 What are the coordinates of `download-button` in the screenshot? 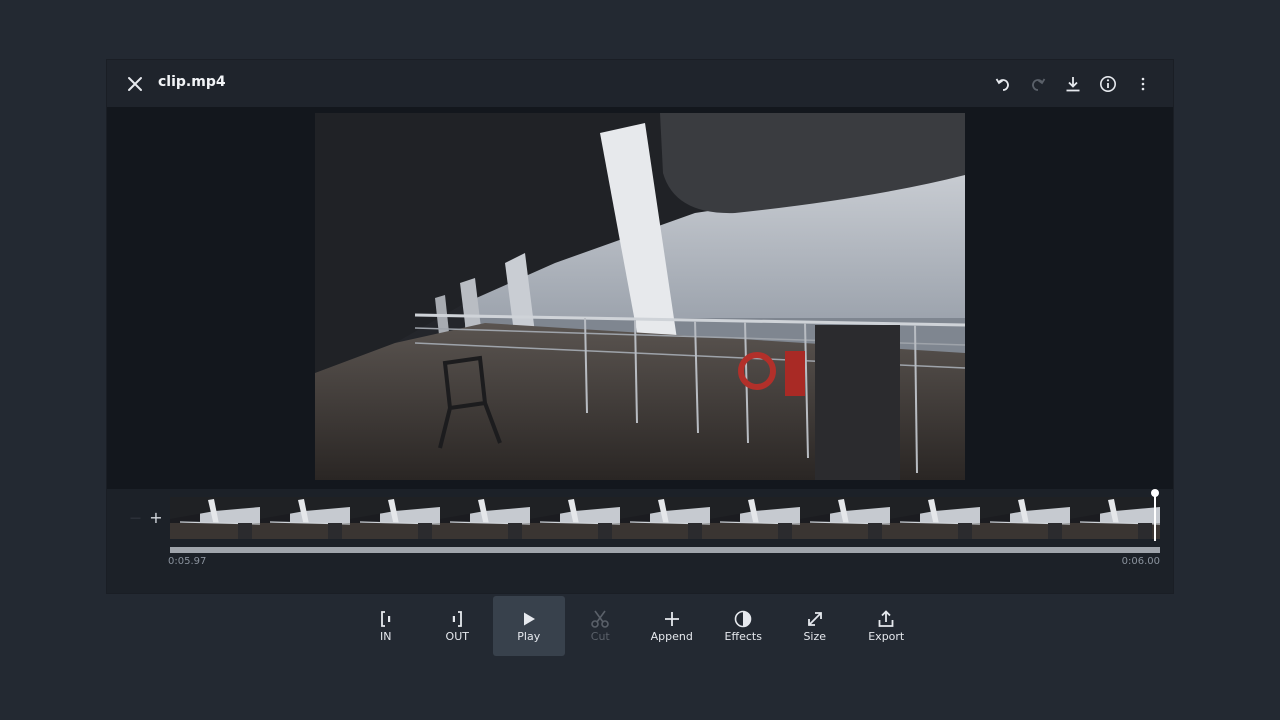 It's located at (1073, 84).